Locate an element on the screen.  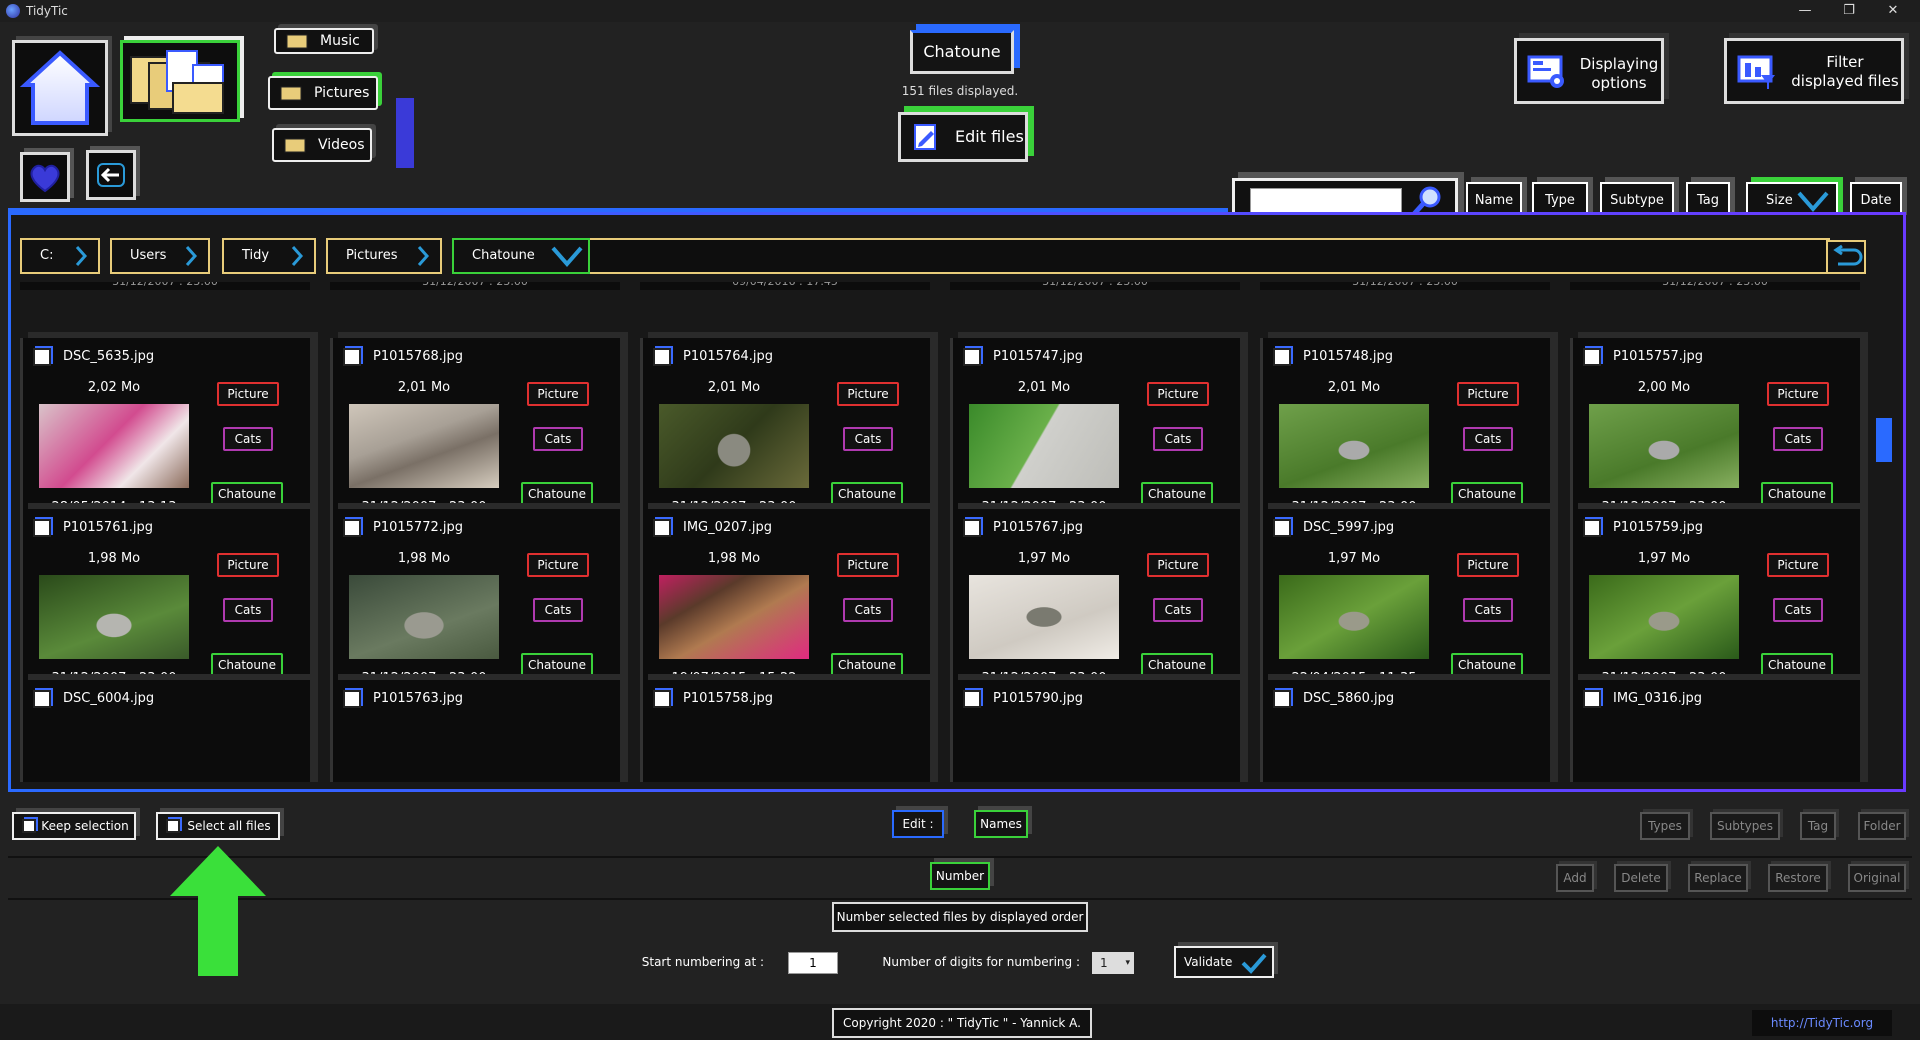
types-button: Types is located at coordinates (1665, 826).